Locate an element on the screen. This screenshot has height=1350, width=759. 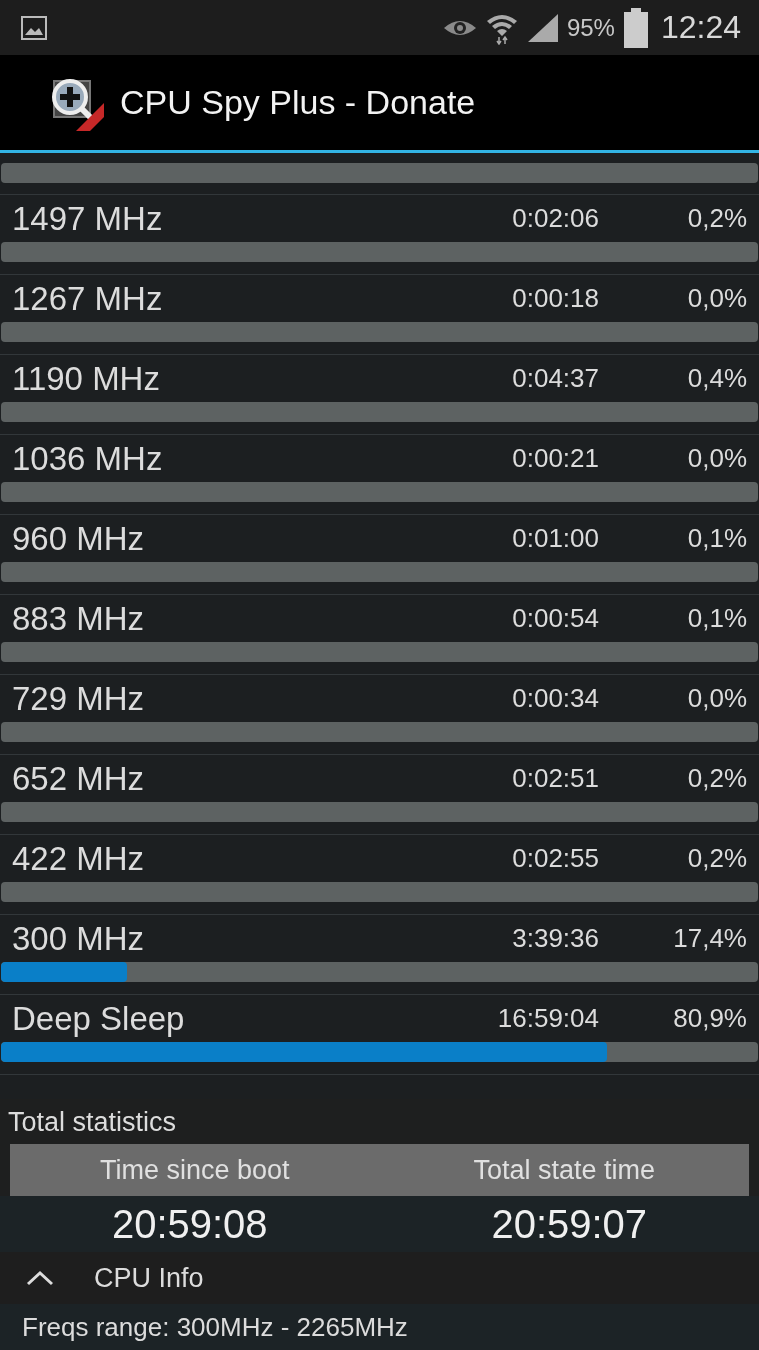
state-percent: 80,9% is located at coordinates (709, 1018).